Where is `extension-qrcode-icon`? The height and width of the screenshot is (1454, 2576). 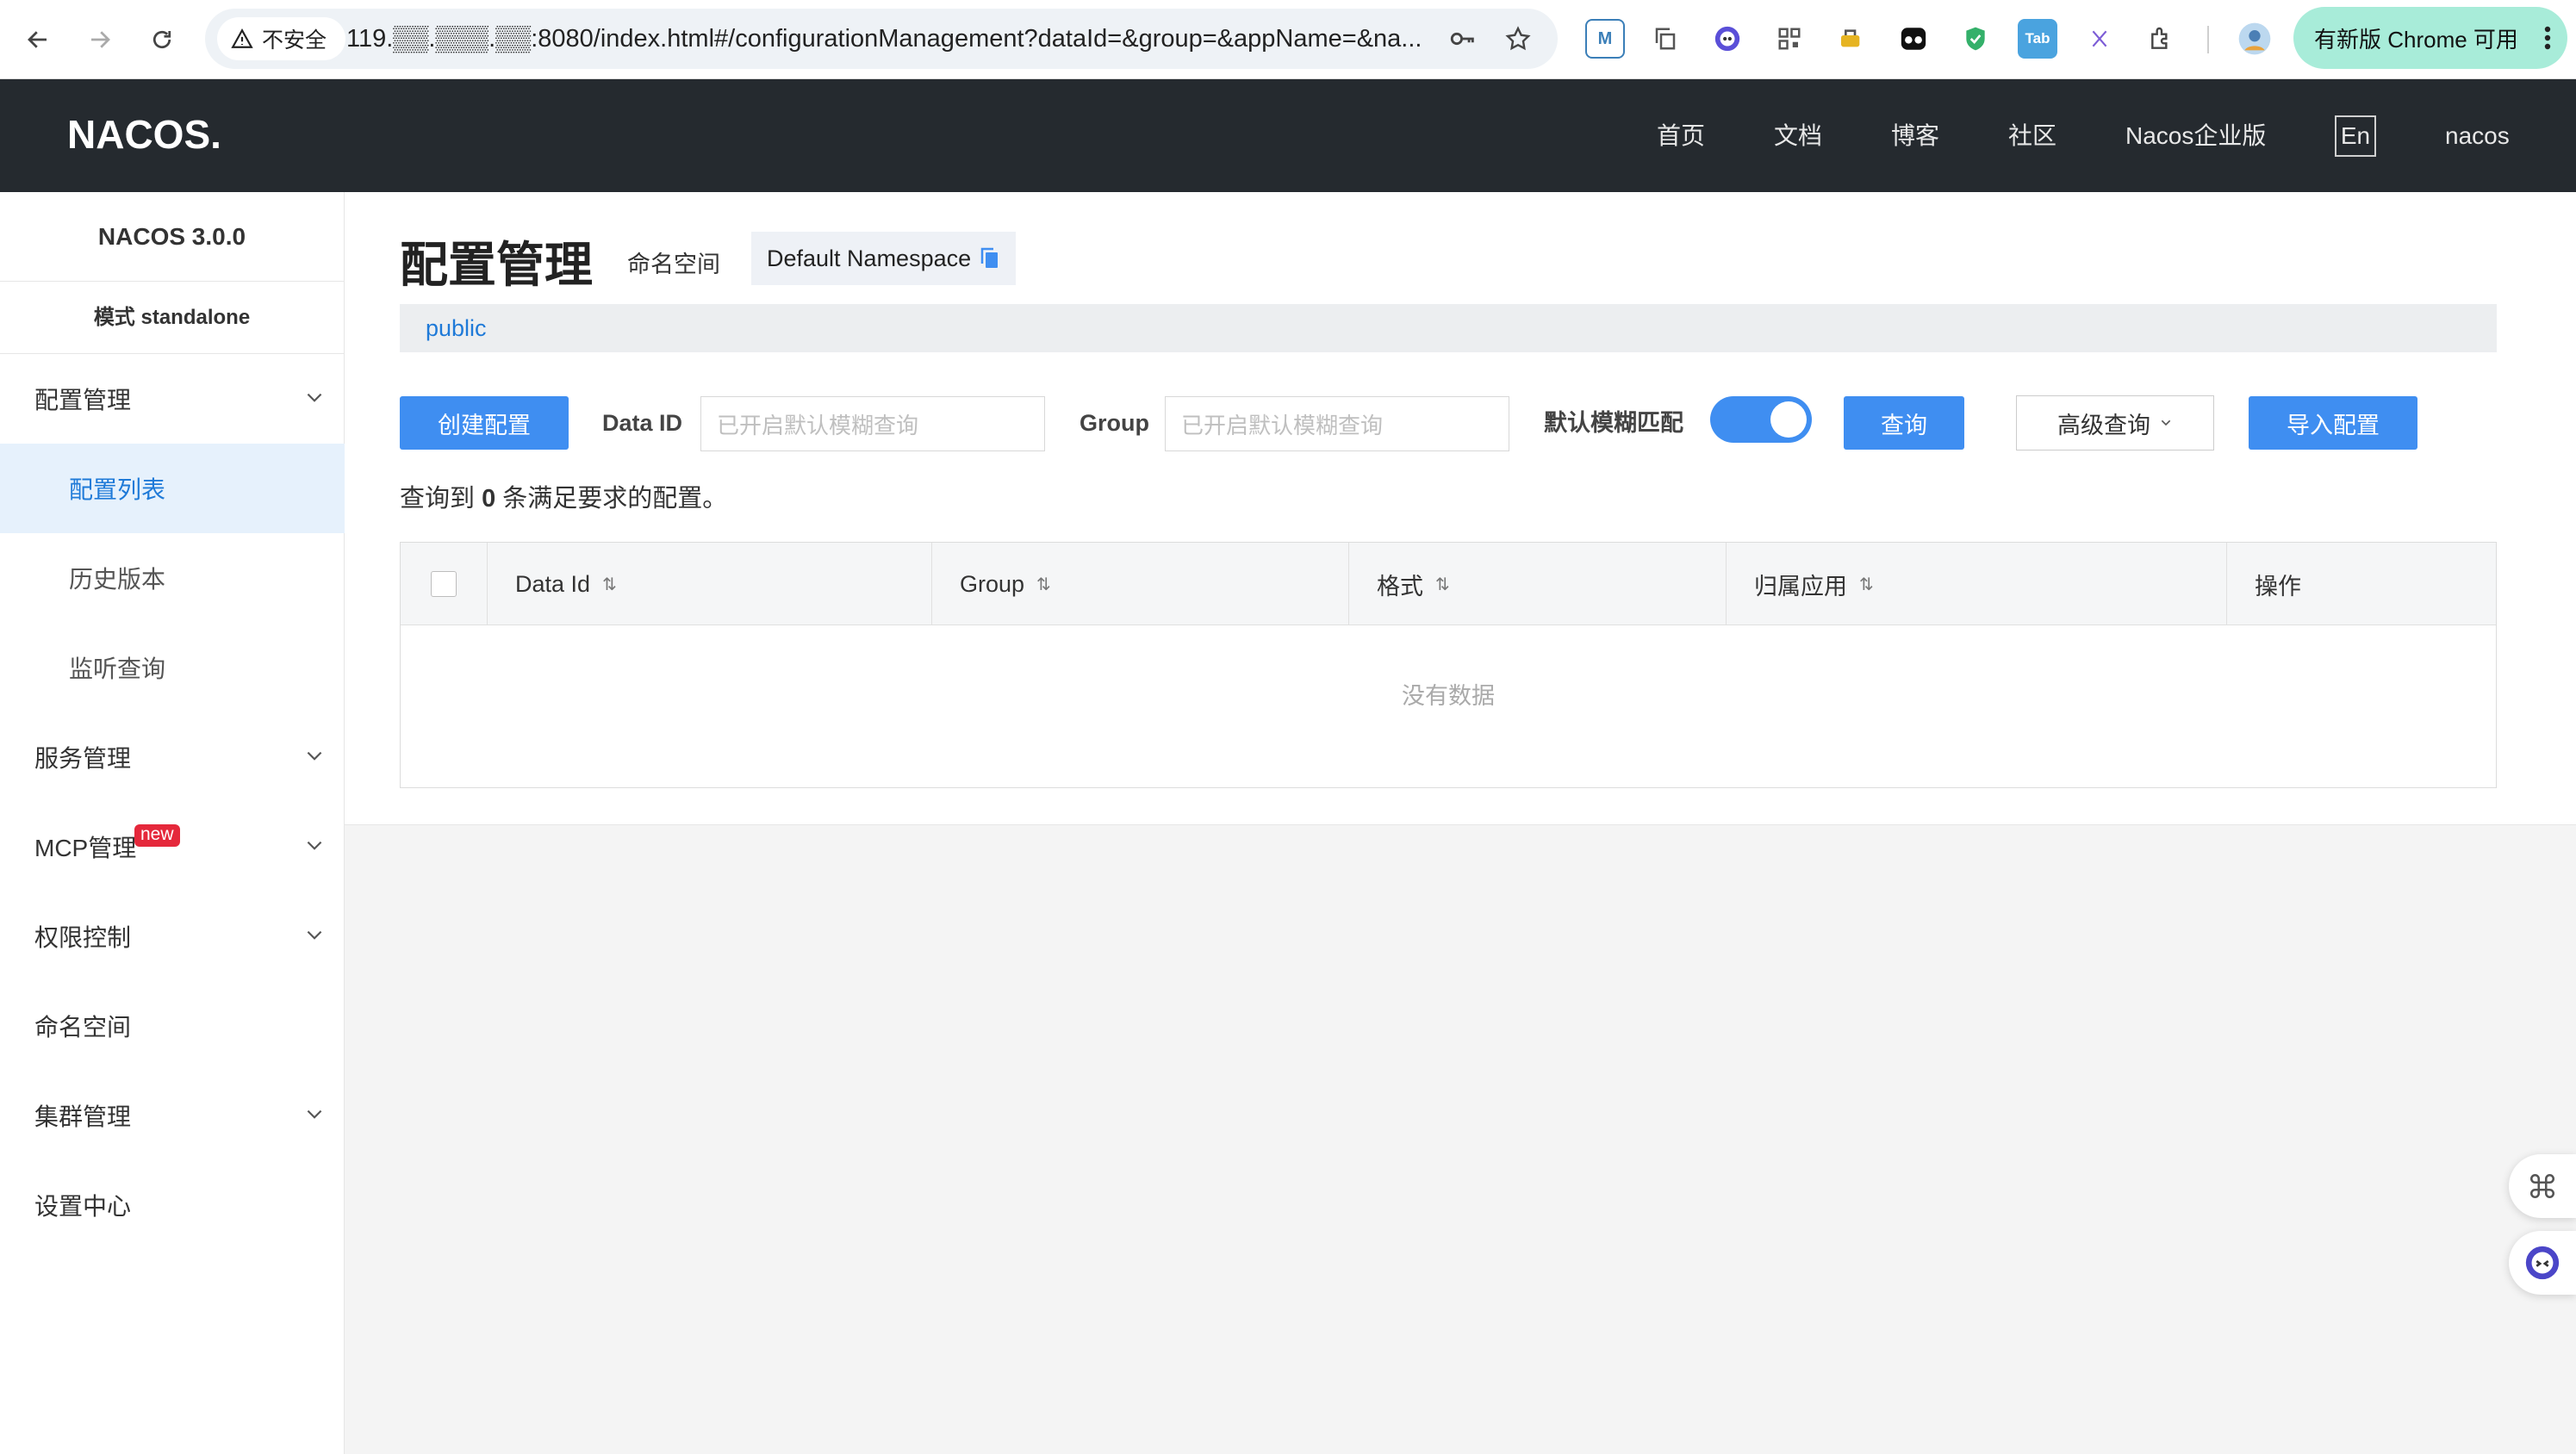 extension-qrcode-icon is located at coordinates (1790, 39).